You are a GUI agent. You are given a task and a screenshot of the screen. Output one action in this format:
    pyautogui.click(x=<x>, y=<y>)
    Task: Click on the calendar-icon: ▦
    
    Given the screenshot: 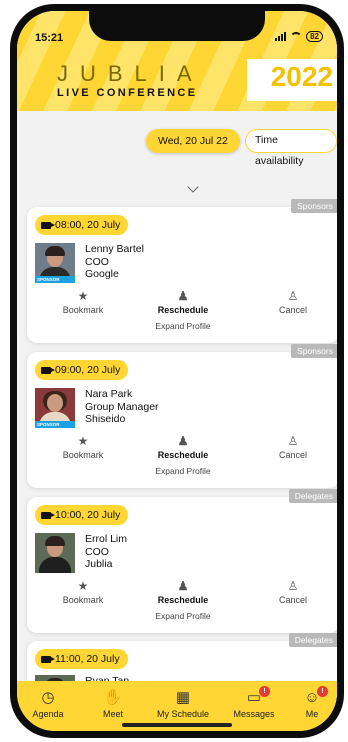 What is the action you would take?
    pyautogui.click(x=183, y=697)
    